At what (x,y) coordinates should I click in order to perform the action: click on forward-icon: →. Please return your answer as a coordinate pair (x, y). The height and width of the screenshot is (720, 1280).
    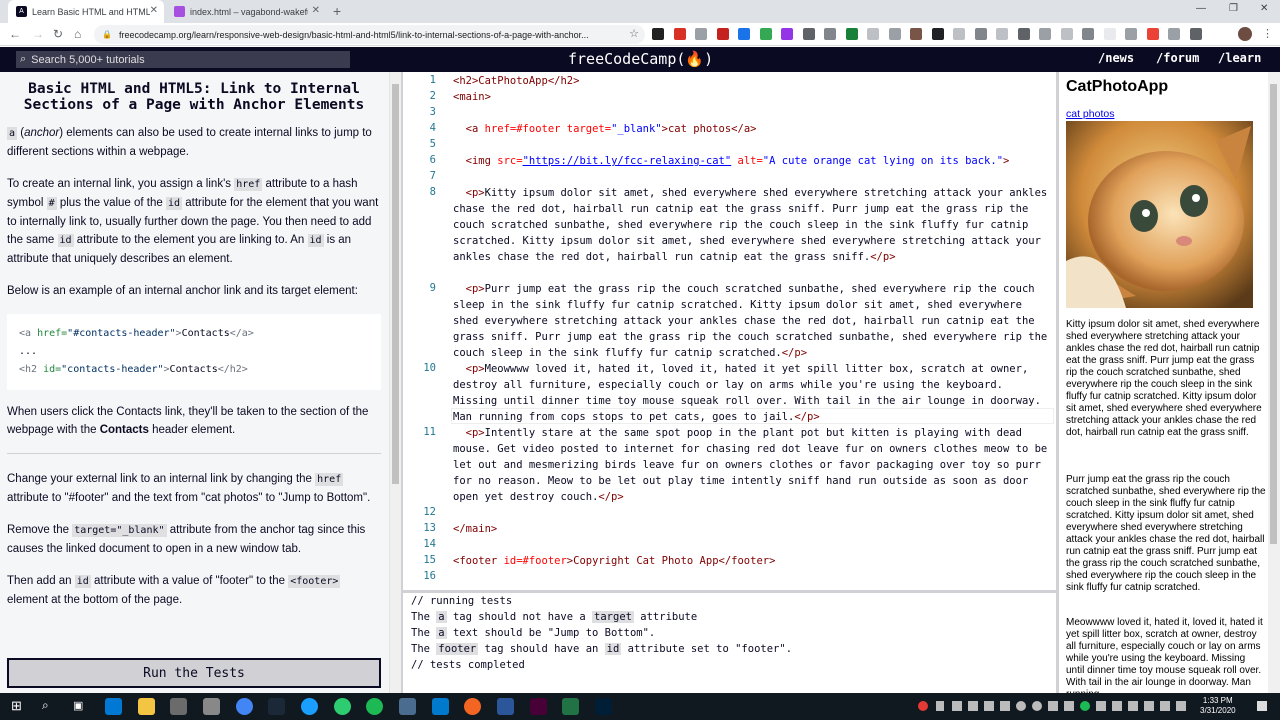
    Looking at the image, I should click on (38, 34).